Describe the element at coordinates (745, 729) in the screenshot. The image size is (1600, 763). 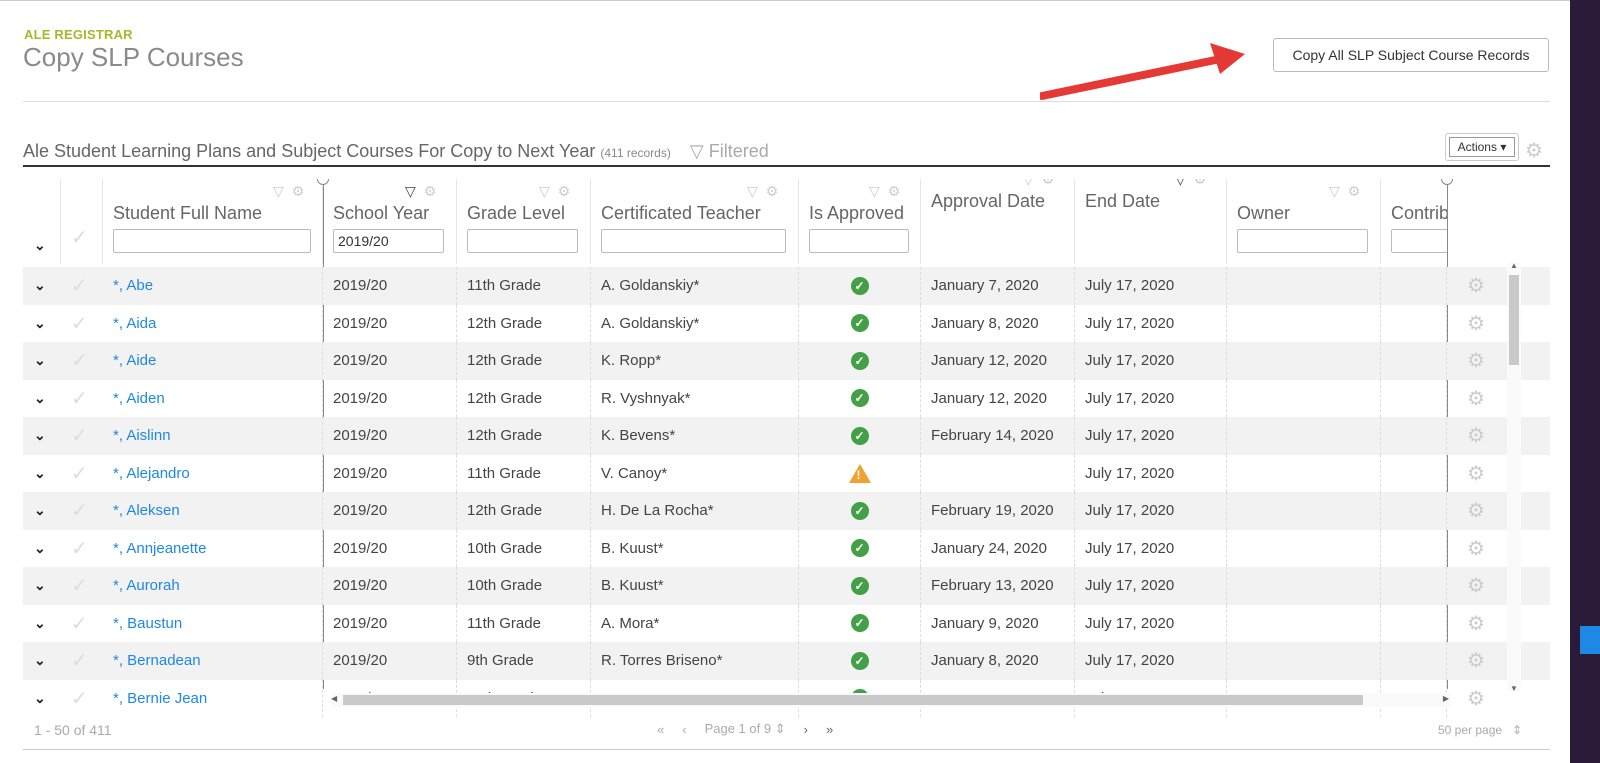
I see `page-select: Page 1 of 9 ⇕` at that location.